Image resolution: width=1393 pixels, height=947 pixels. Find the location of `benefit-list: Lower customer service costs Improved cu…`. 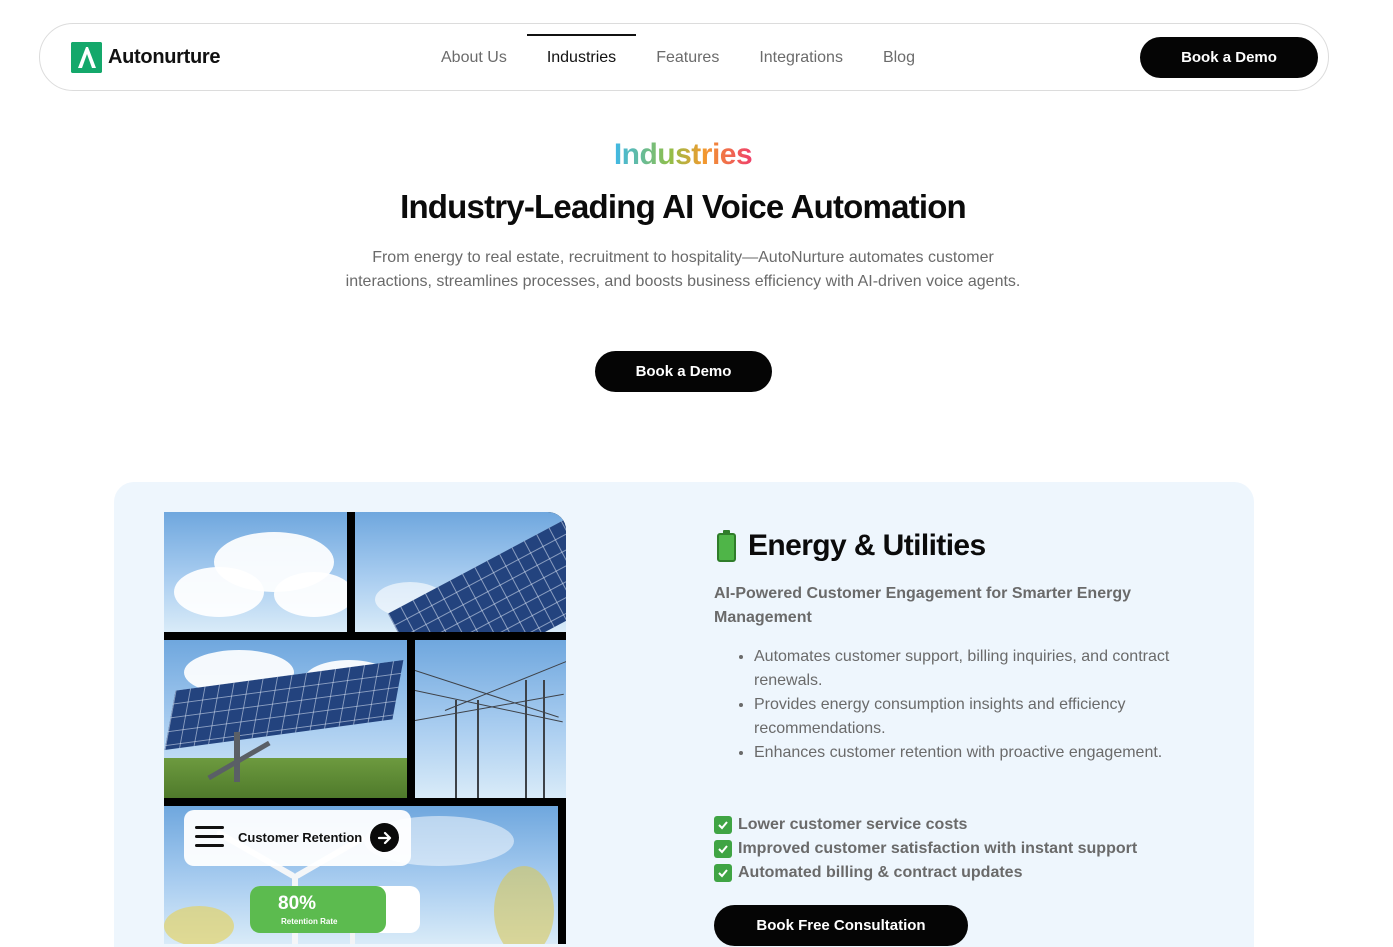

benefit-list: Lower customer service costs Improved cu… is located at coordinates (974, 849).